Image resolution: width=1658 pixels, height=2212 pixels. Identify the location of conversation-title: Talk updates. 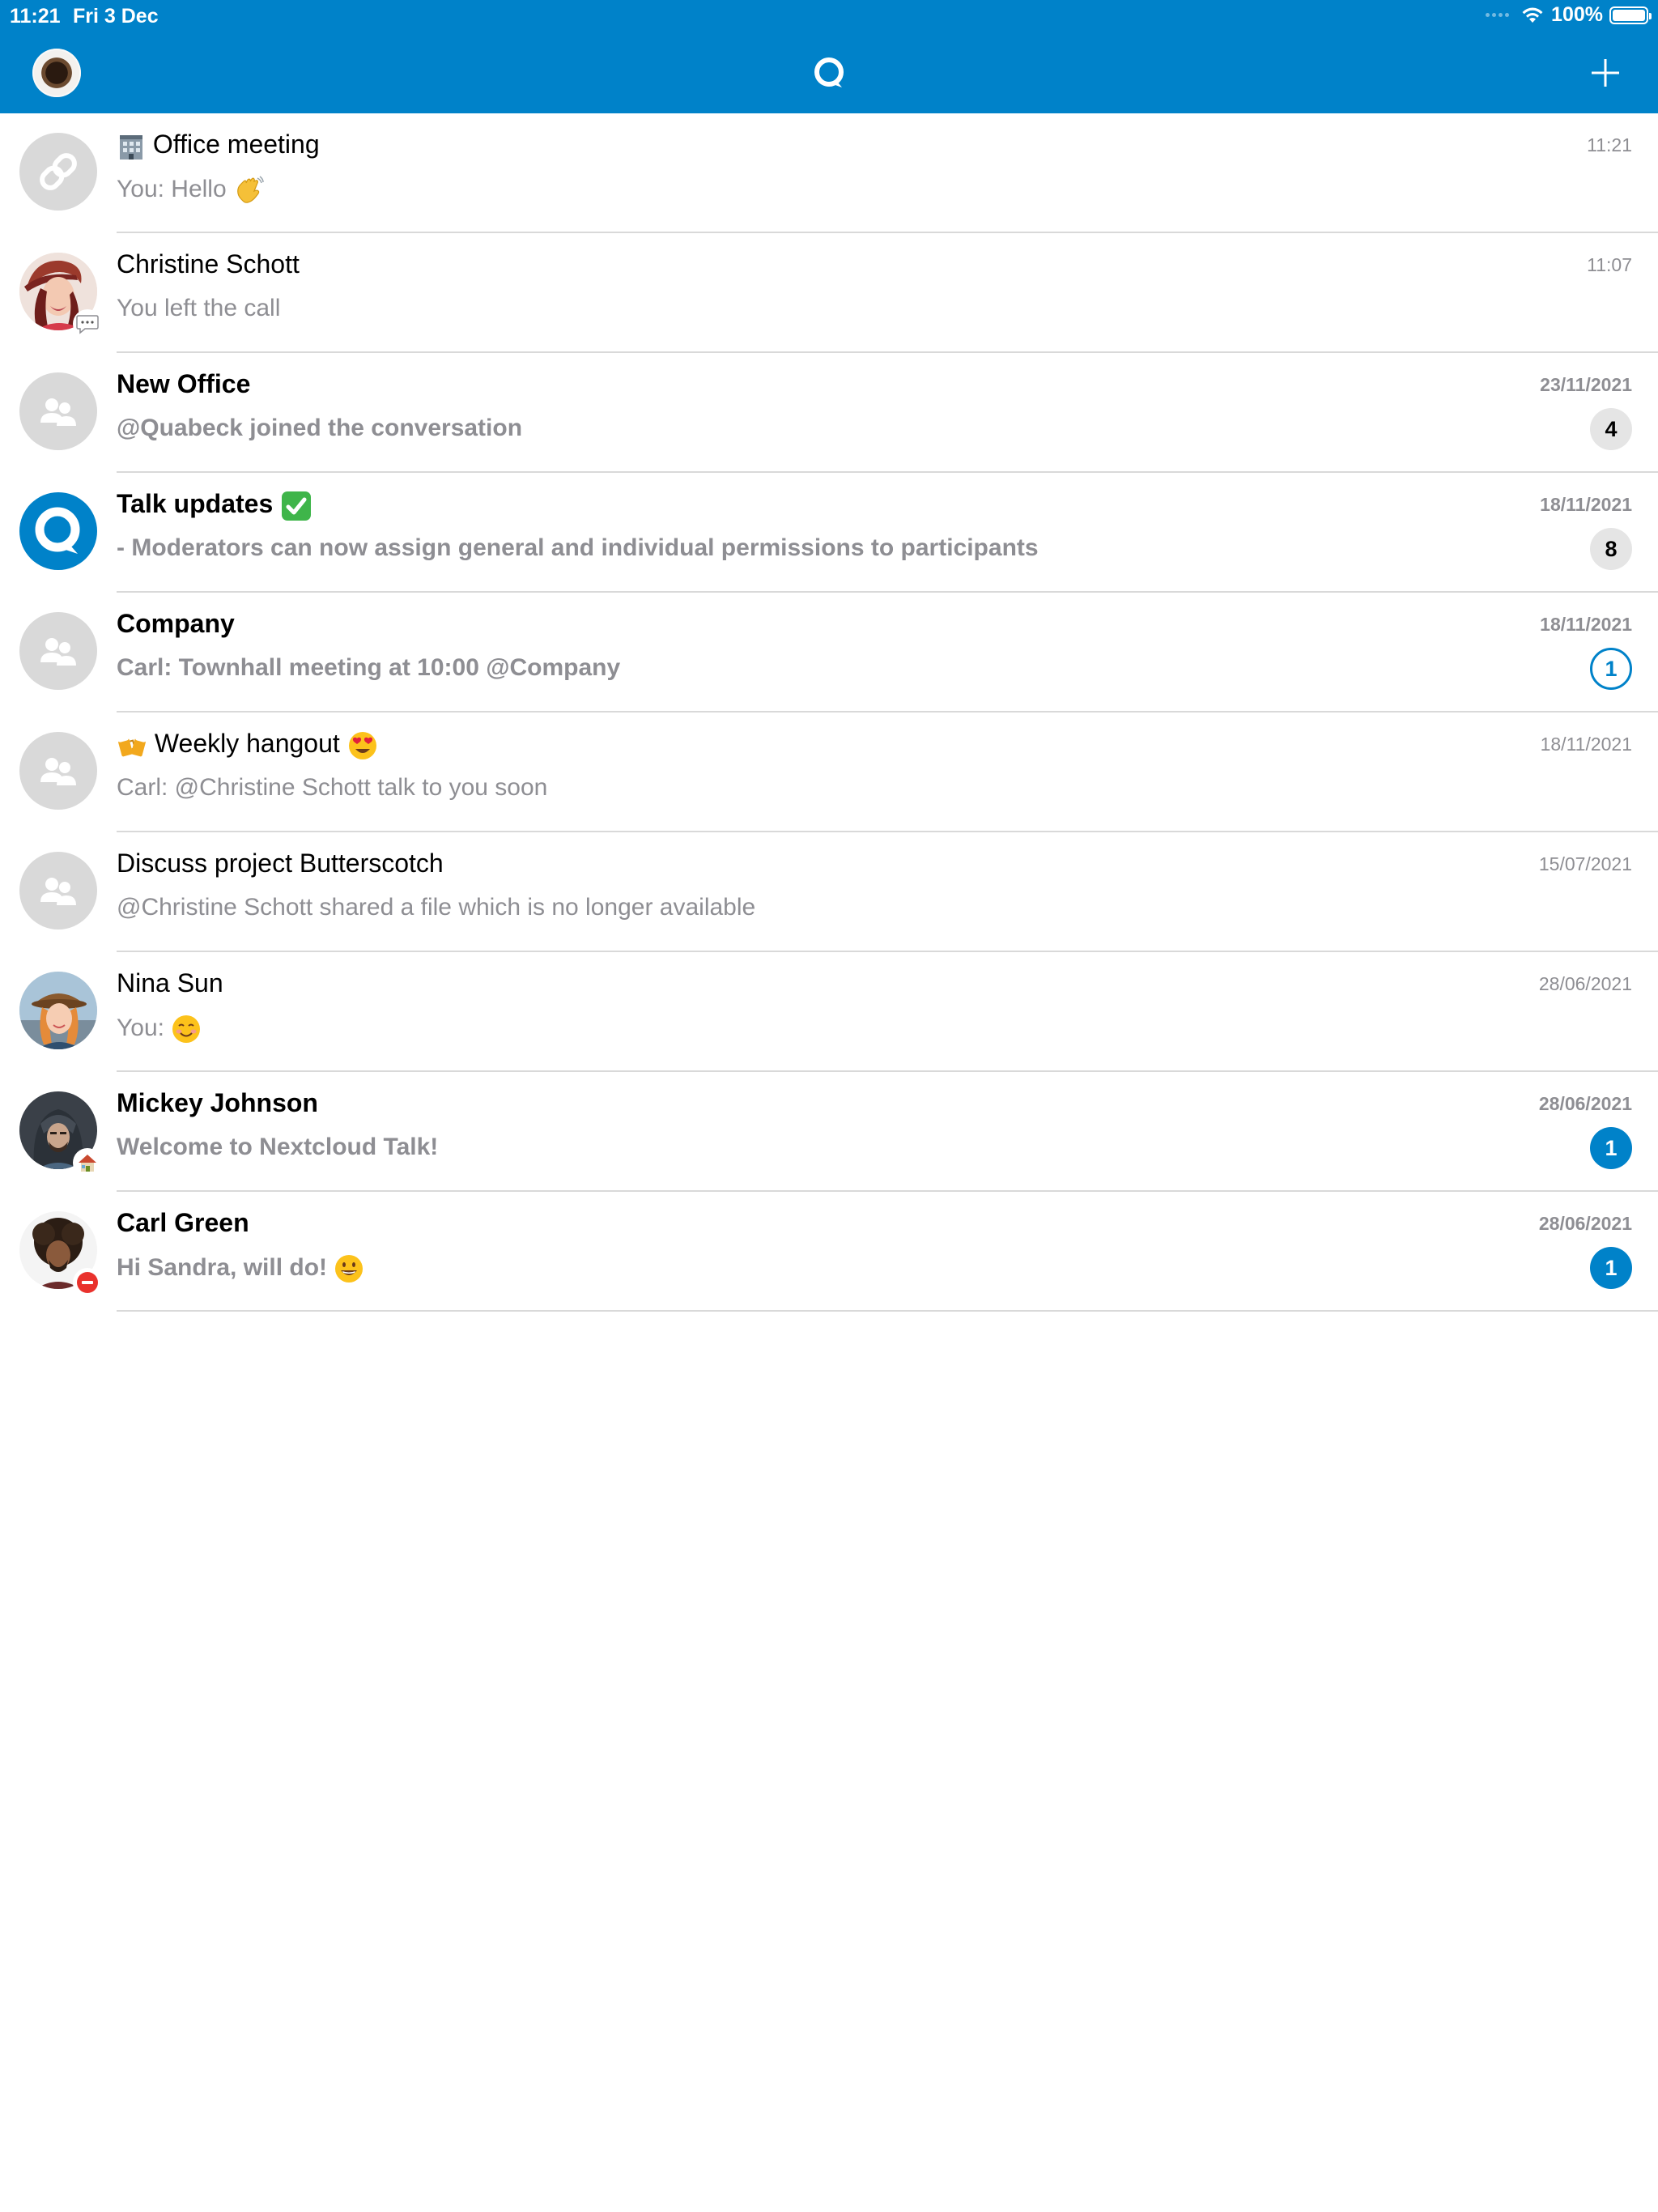
(214, 506).